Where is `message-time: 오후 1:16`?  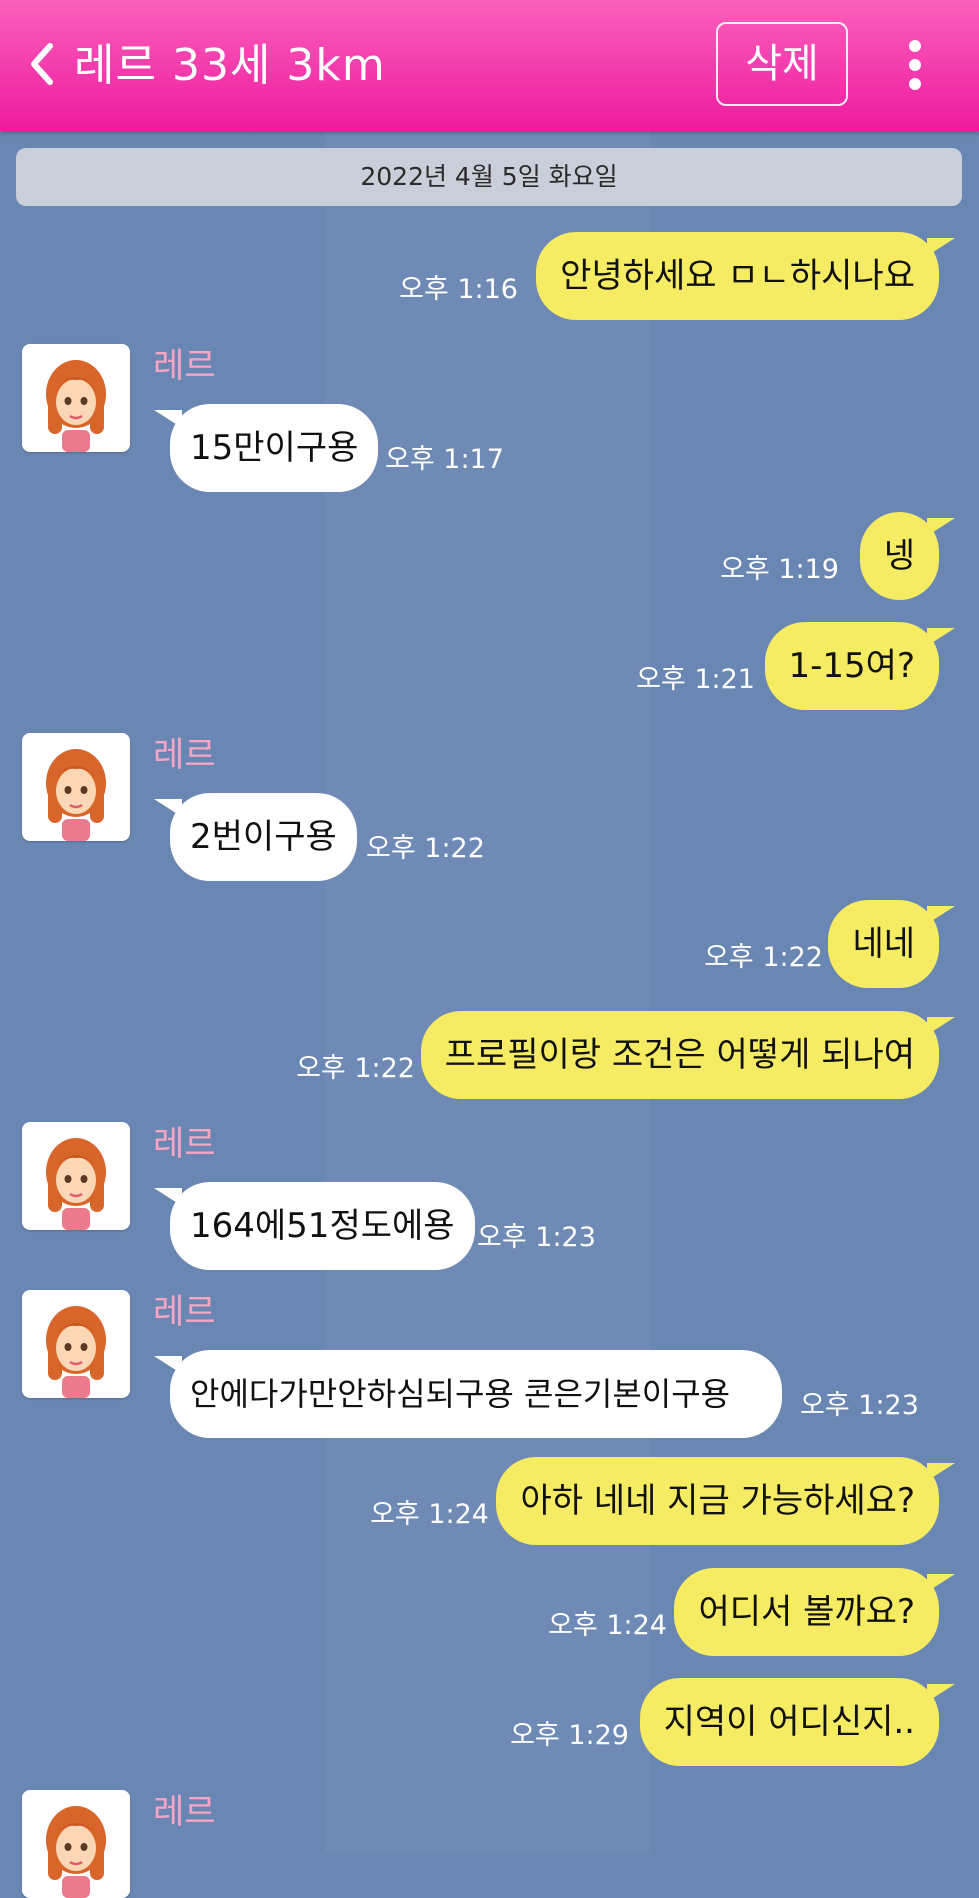 message-time: 오후 1:16 is located at coordinates (458, 289).